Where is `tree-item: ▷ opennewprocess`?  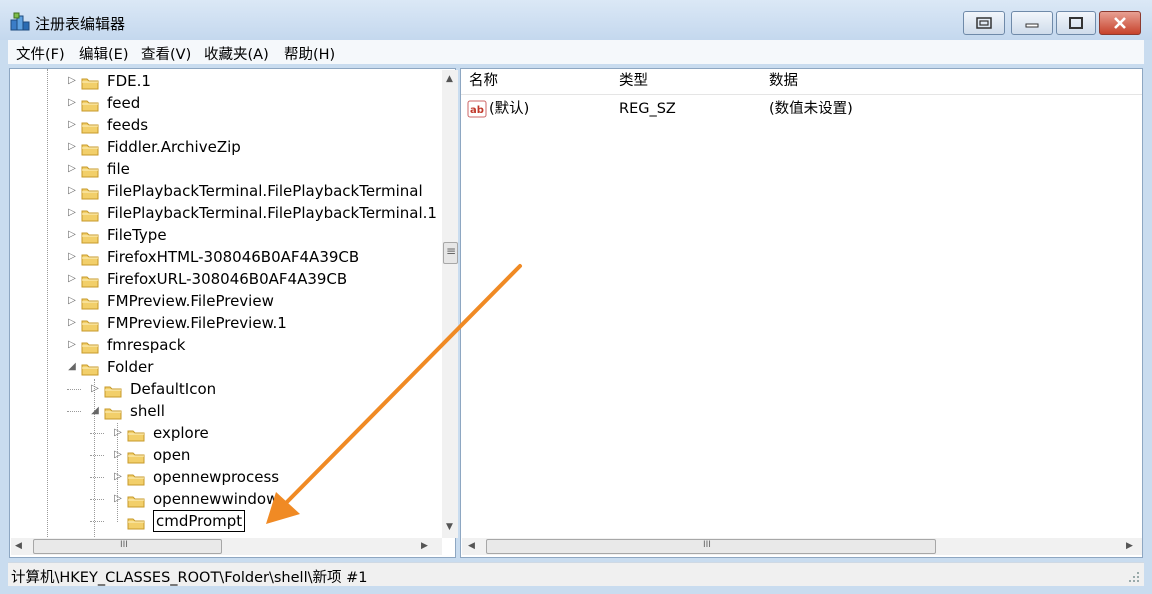 tree-item: ▷ opennewprocess is located at coordinates (225, 477).